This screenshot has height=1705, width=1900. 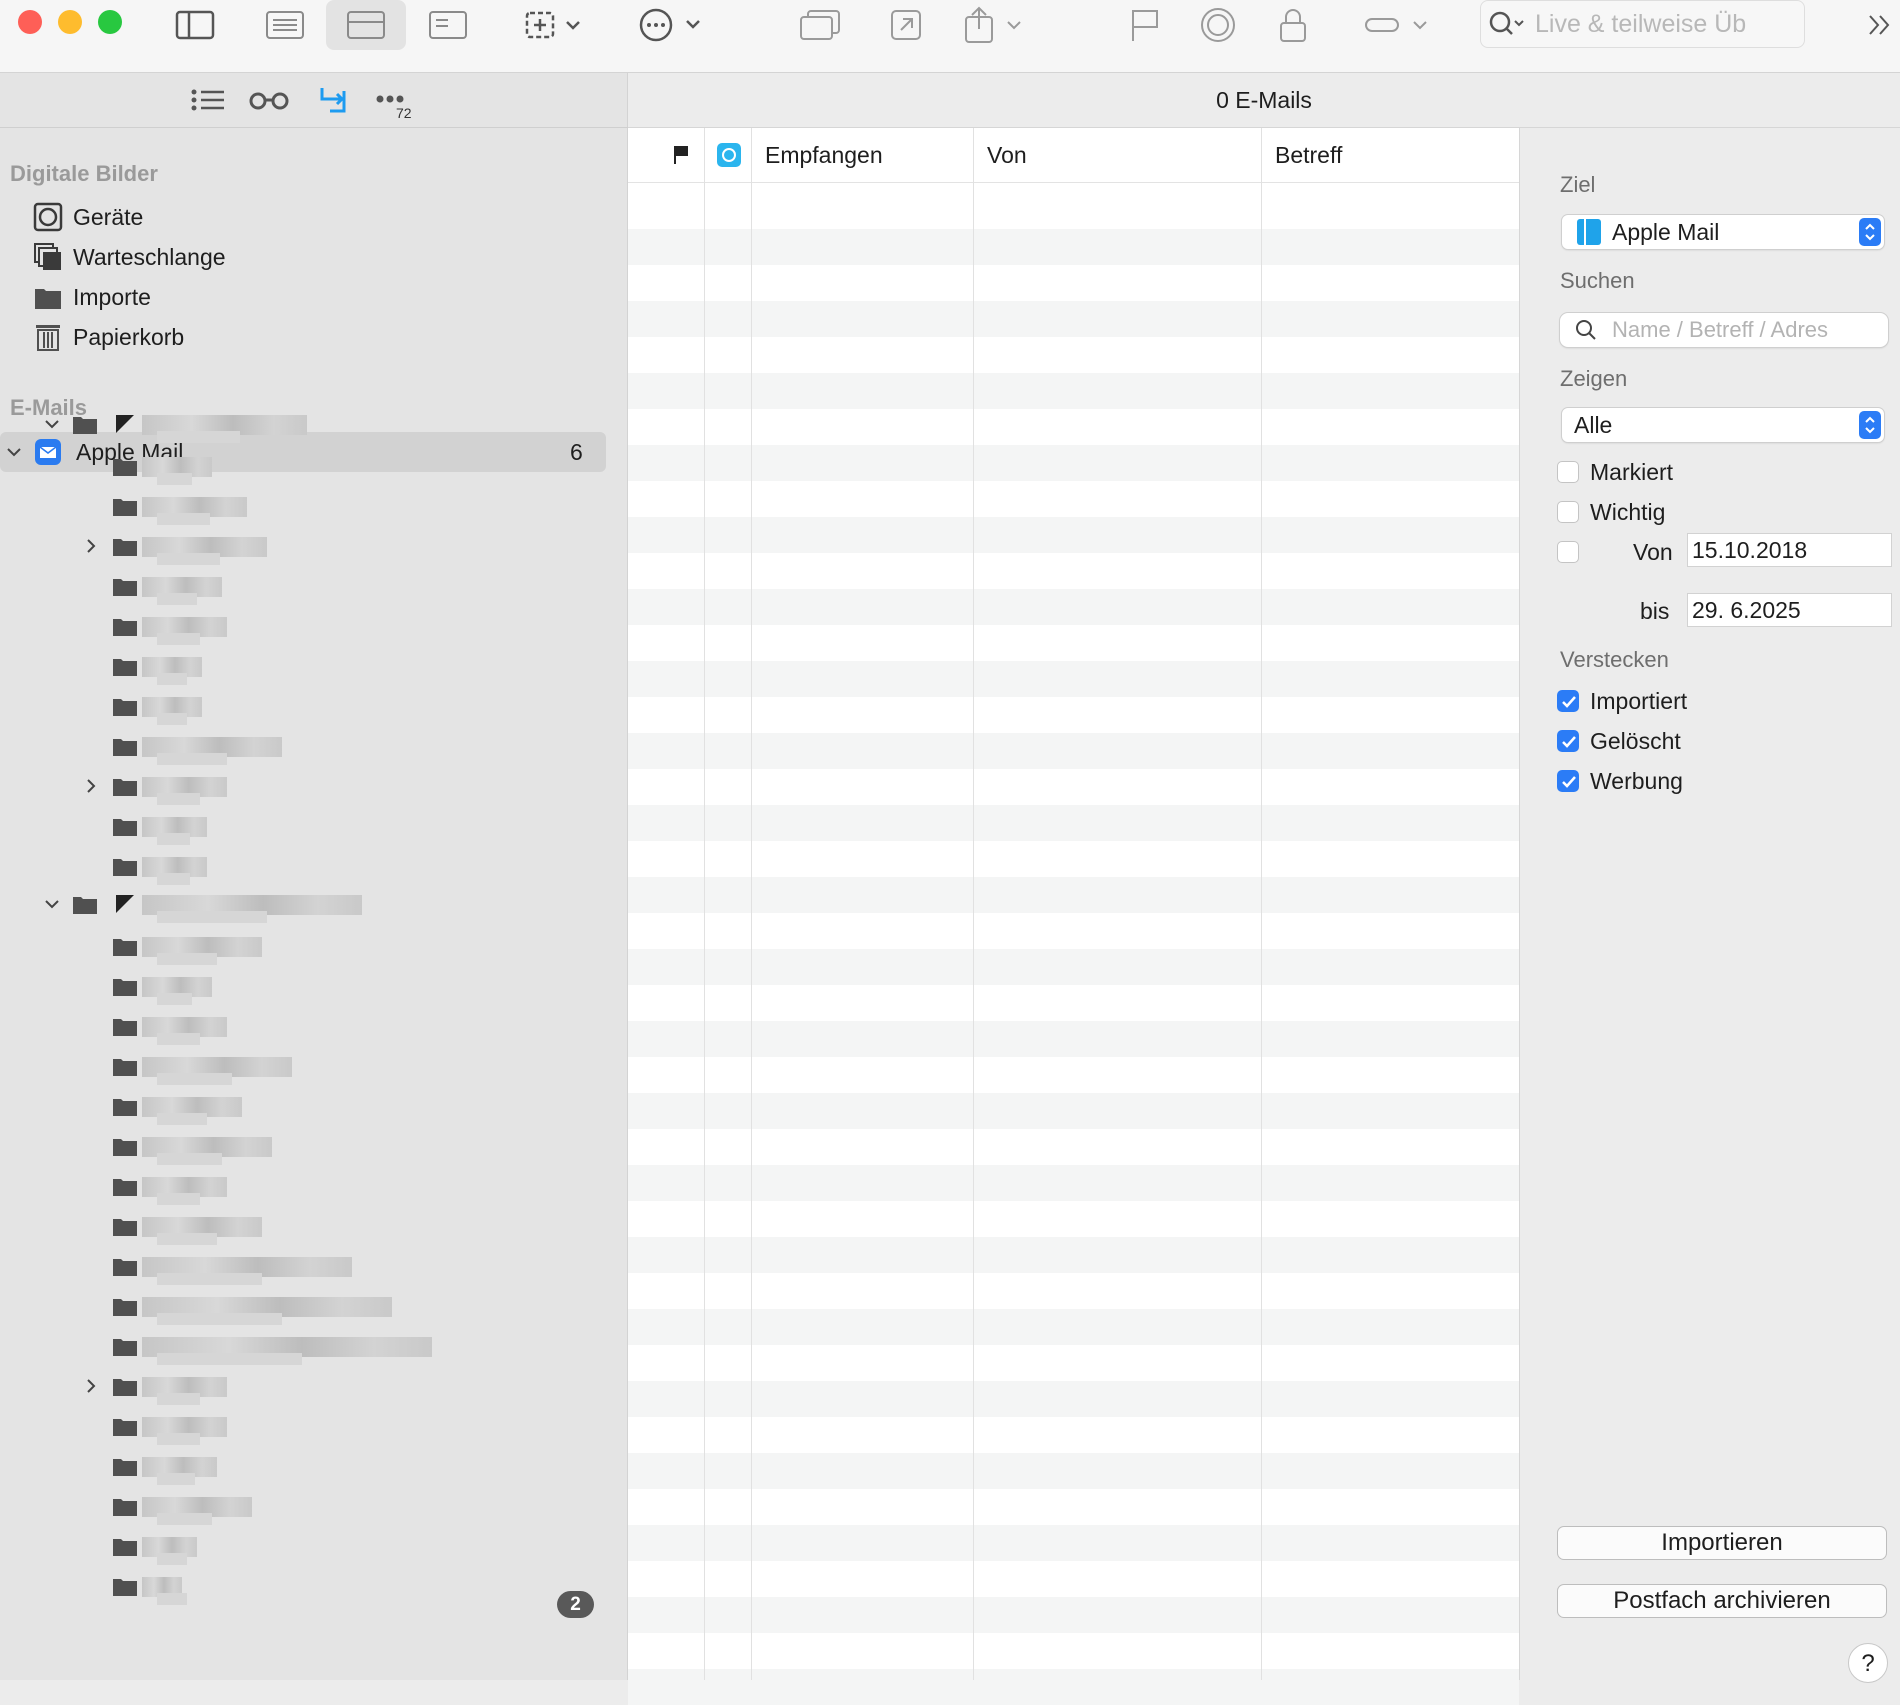 I want to click on import-button: Importieren, so click(x=1722, y=1543).